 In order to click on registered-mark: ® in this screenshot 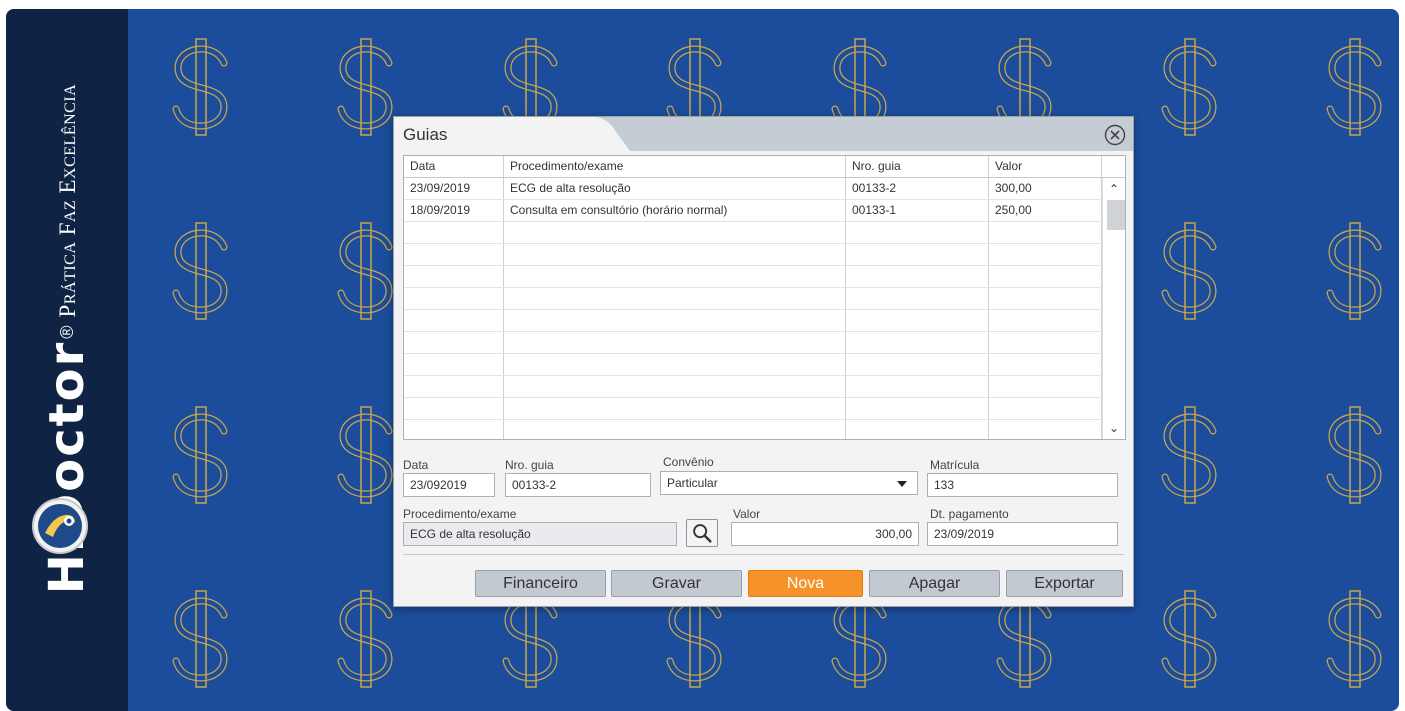, I will do `click(66, 332)`.